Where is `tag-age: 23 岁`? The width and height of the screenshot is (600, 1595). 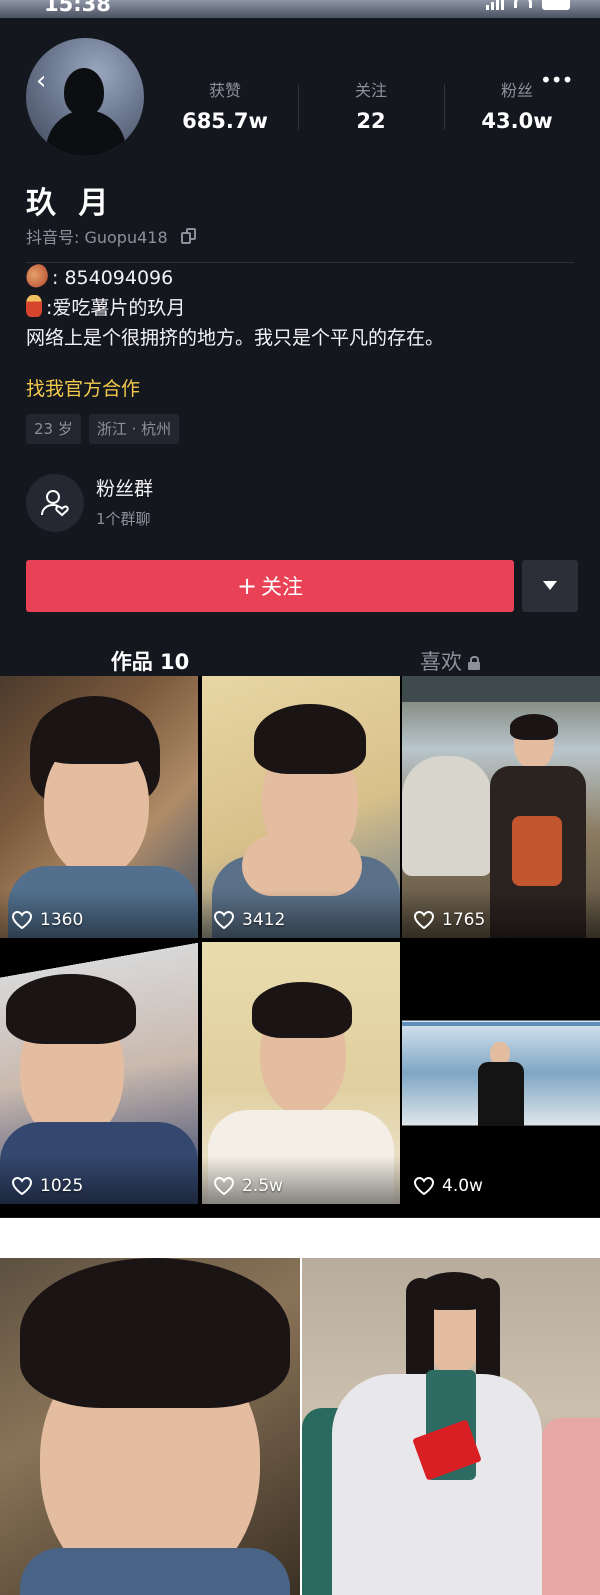
tag-age: 23 岁 is located at coordinates (53, 429).